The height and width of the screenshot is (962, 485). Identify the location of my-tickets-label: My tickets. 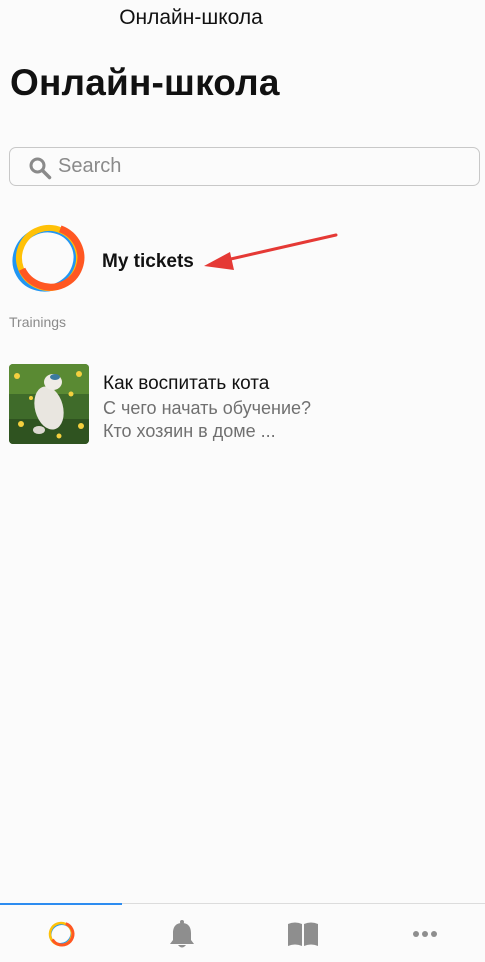
(148, 261).